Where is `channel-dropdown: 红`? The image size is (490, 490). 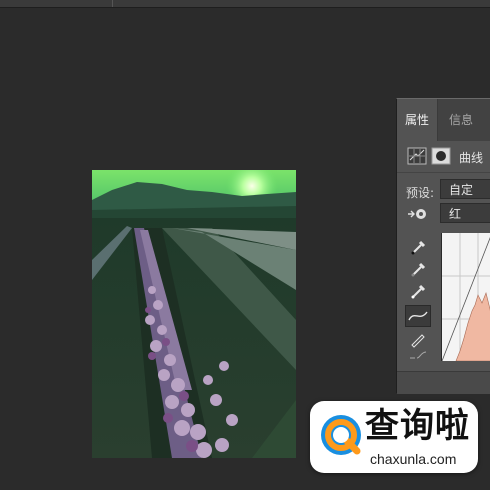 channel-dropdown: 红 is located at coordinates (465, 213).